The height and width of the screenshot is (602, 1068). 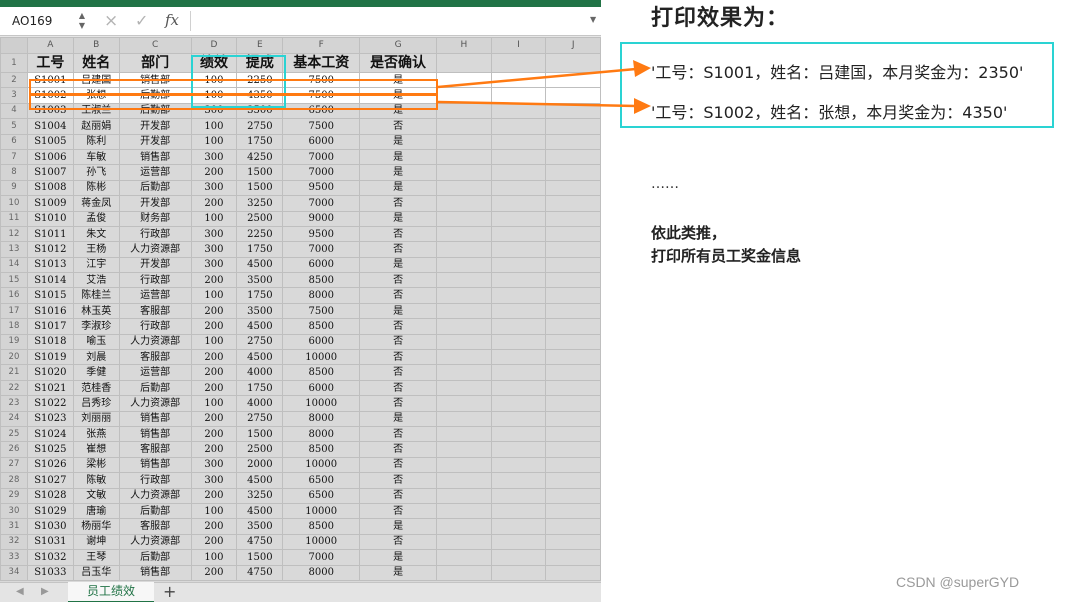 What do you see at coordinates (50, 188) in the screenshot?
I see `table-cell: S1008` at bounding box center [50, 188].